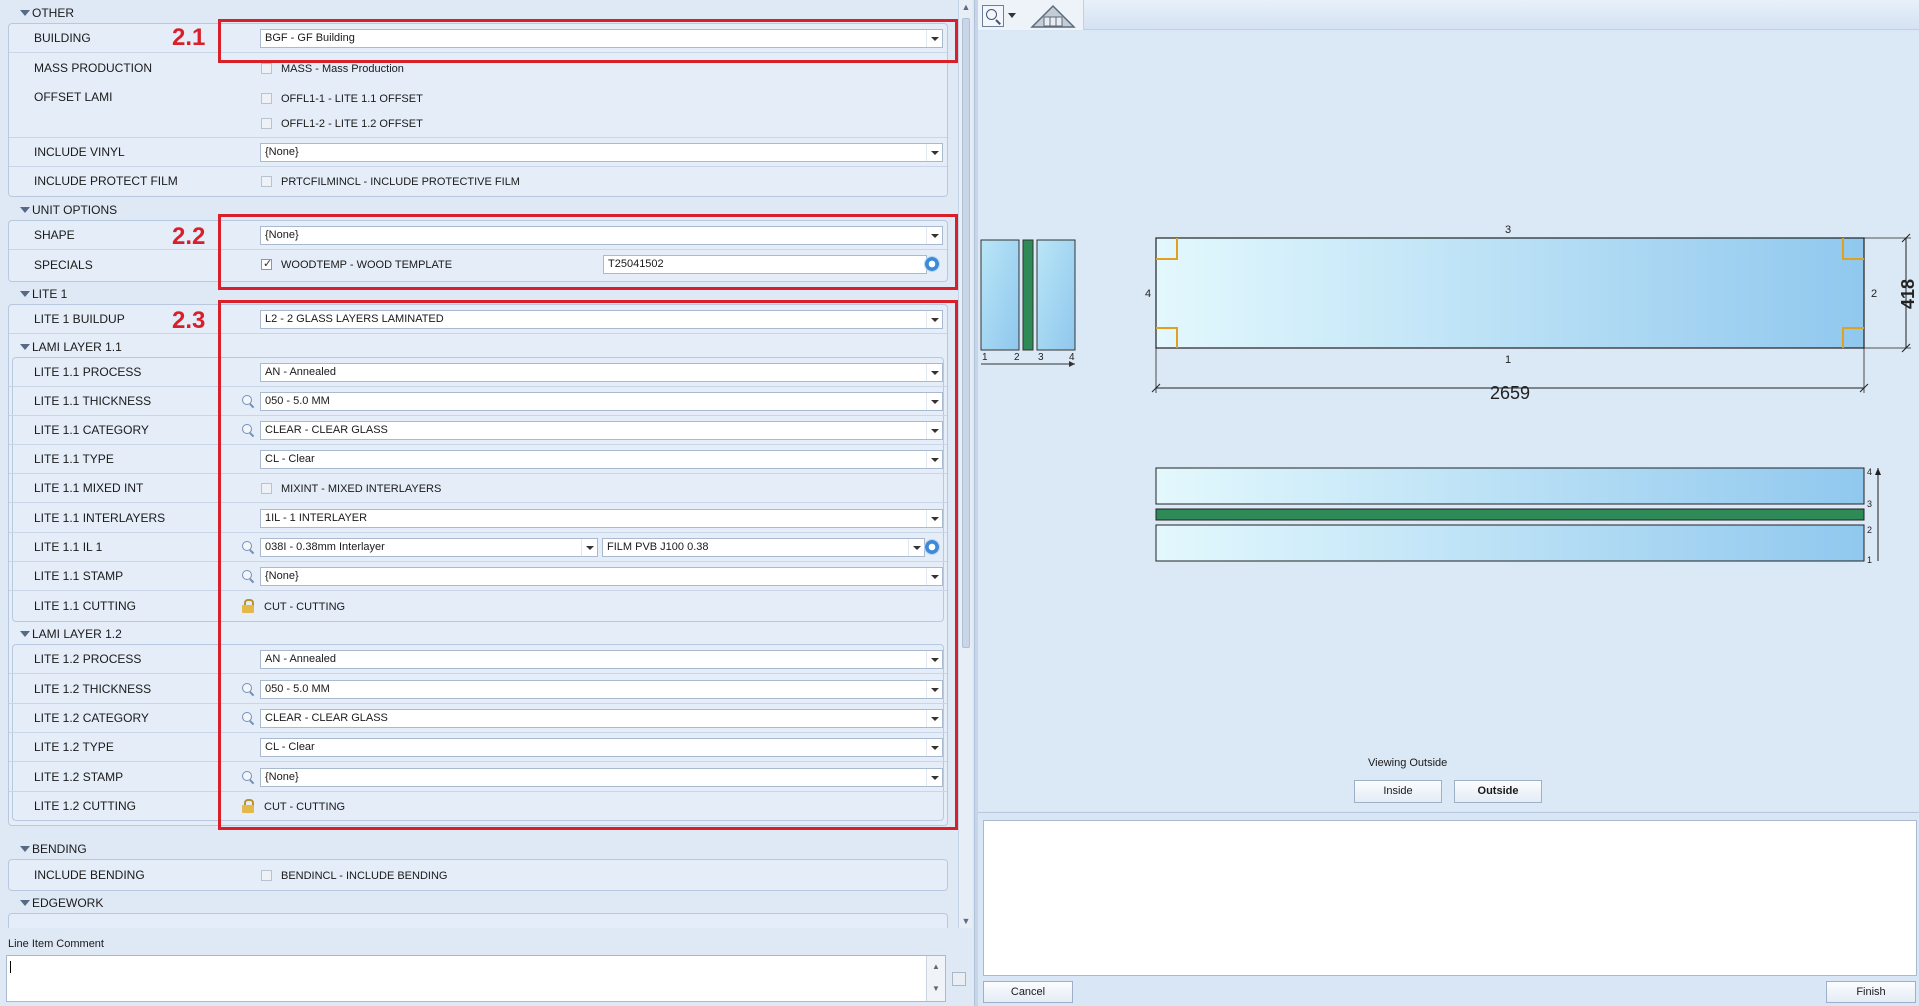 This screenshot has width=1919, height=1006. I want to click on include-bending-checkbox, so click(266, 875).